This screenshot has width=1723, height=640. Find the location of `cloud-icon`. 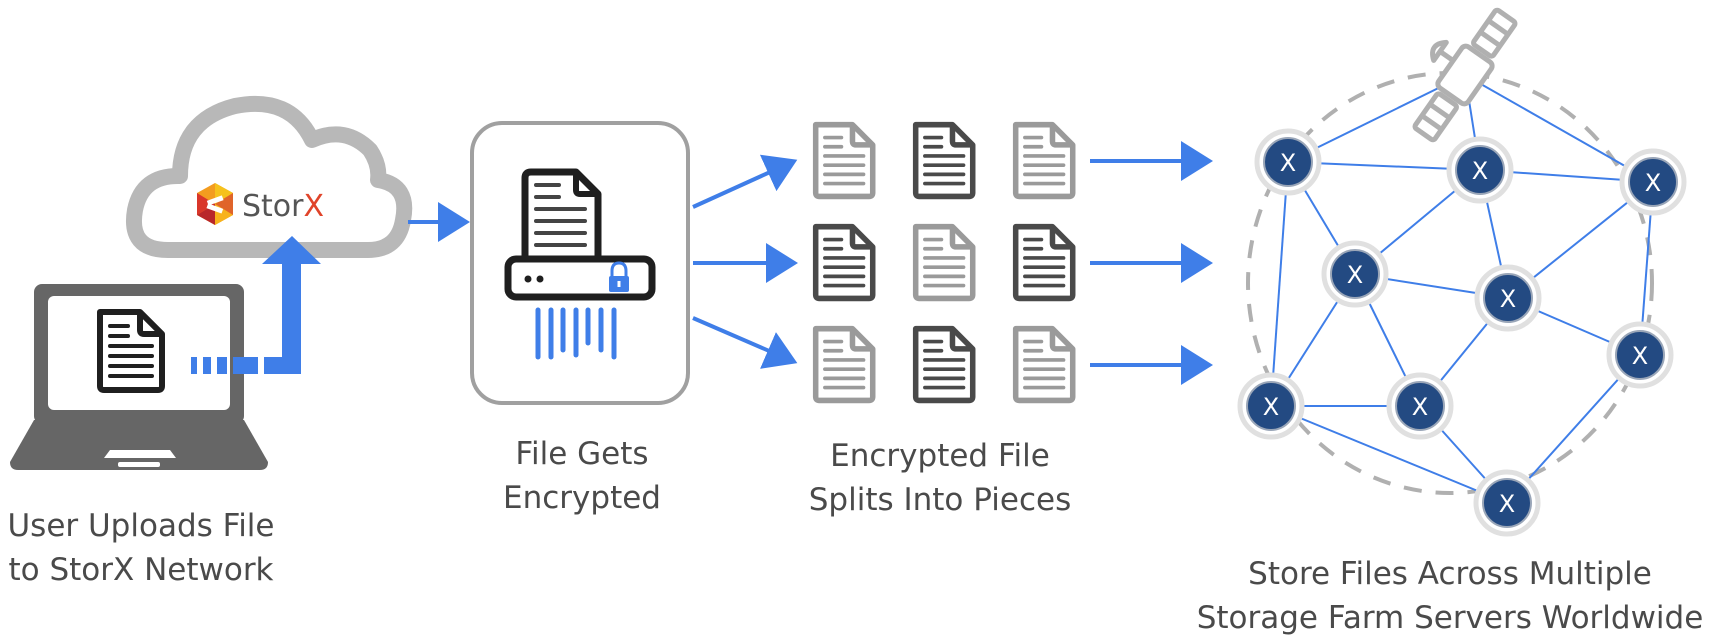

cloud-icon is located at coordinates (269, 176).